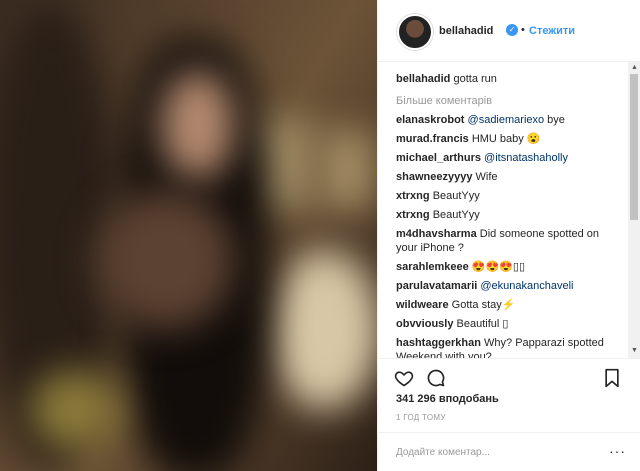  I want to click on verified-badge-icon: ✓, so click(512, 30).